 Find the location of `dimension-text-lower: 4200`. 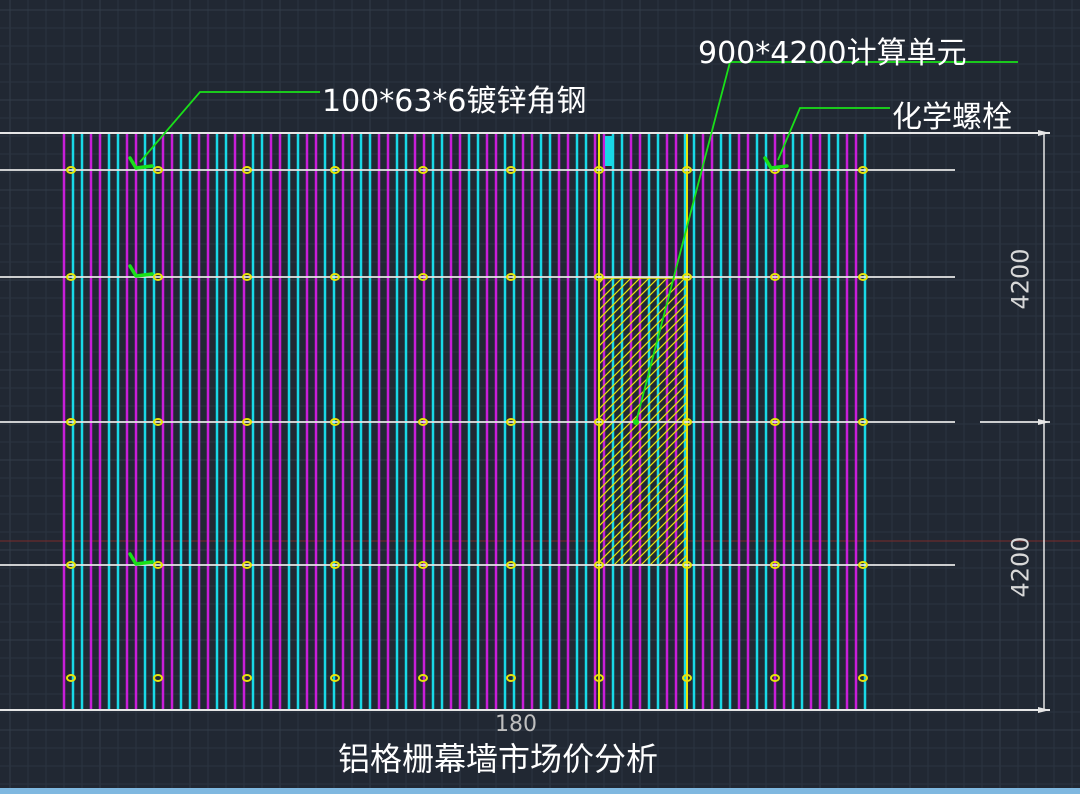

dimension-text-lower: 4200 is located at coordinates (1020, 567).